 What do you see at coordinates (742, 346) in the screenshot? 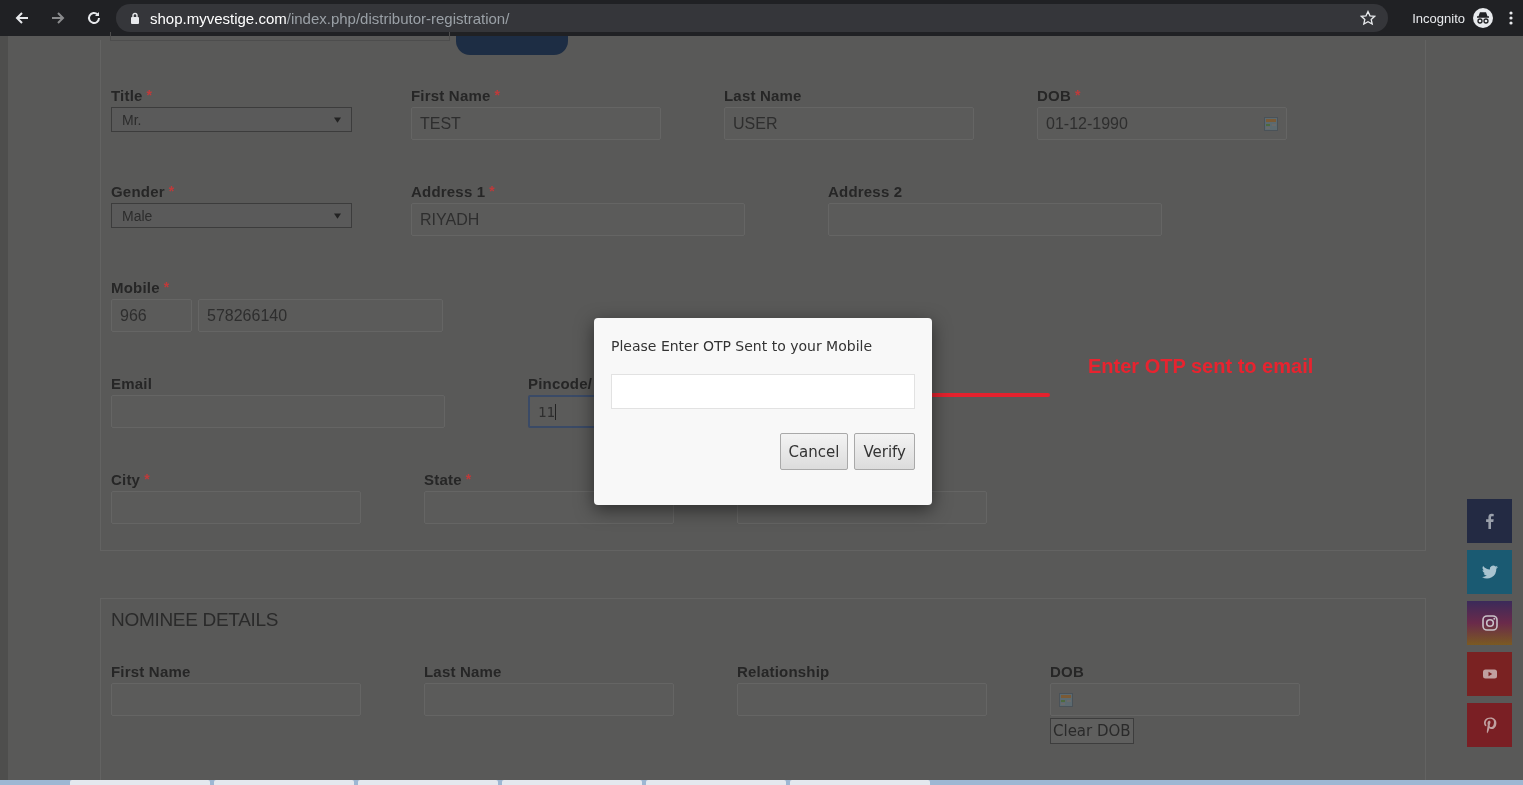
I see `dialog-message: Please Enter OTP Sent to your Mobile` at bounding box center [742, 346].